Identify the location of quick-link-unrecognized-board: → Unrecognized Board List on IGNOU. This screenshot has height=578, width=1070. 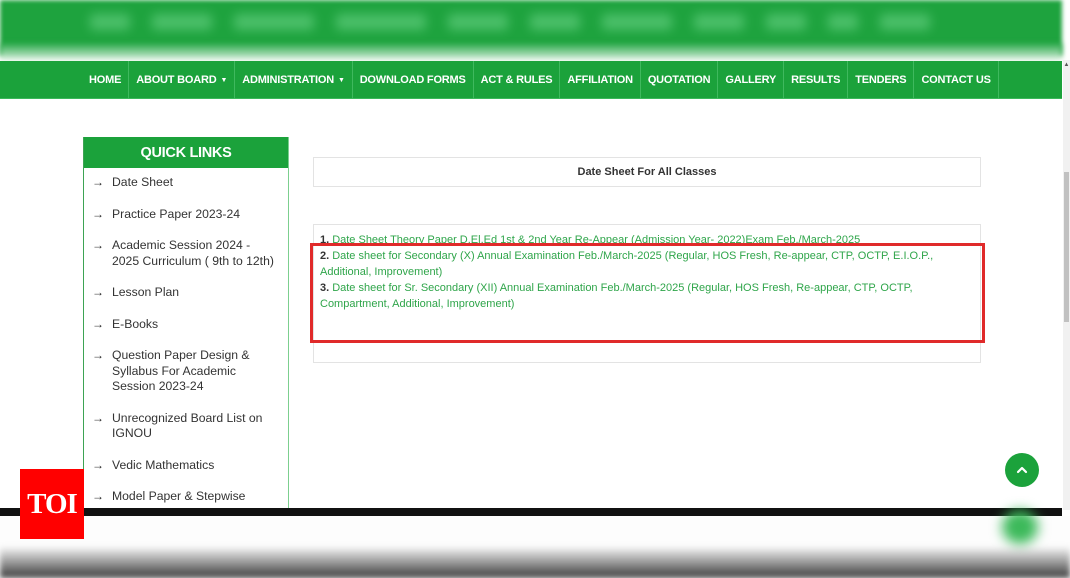
(186, 427).